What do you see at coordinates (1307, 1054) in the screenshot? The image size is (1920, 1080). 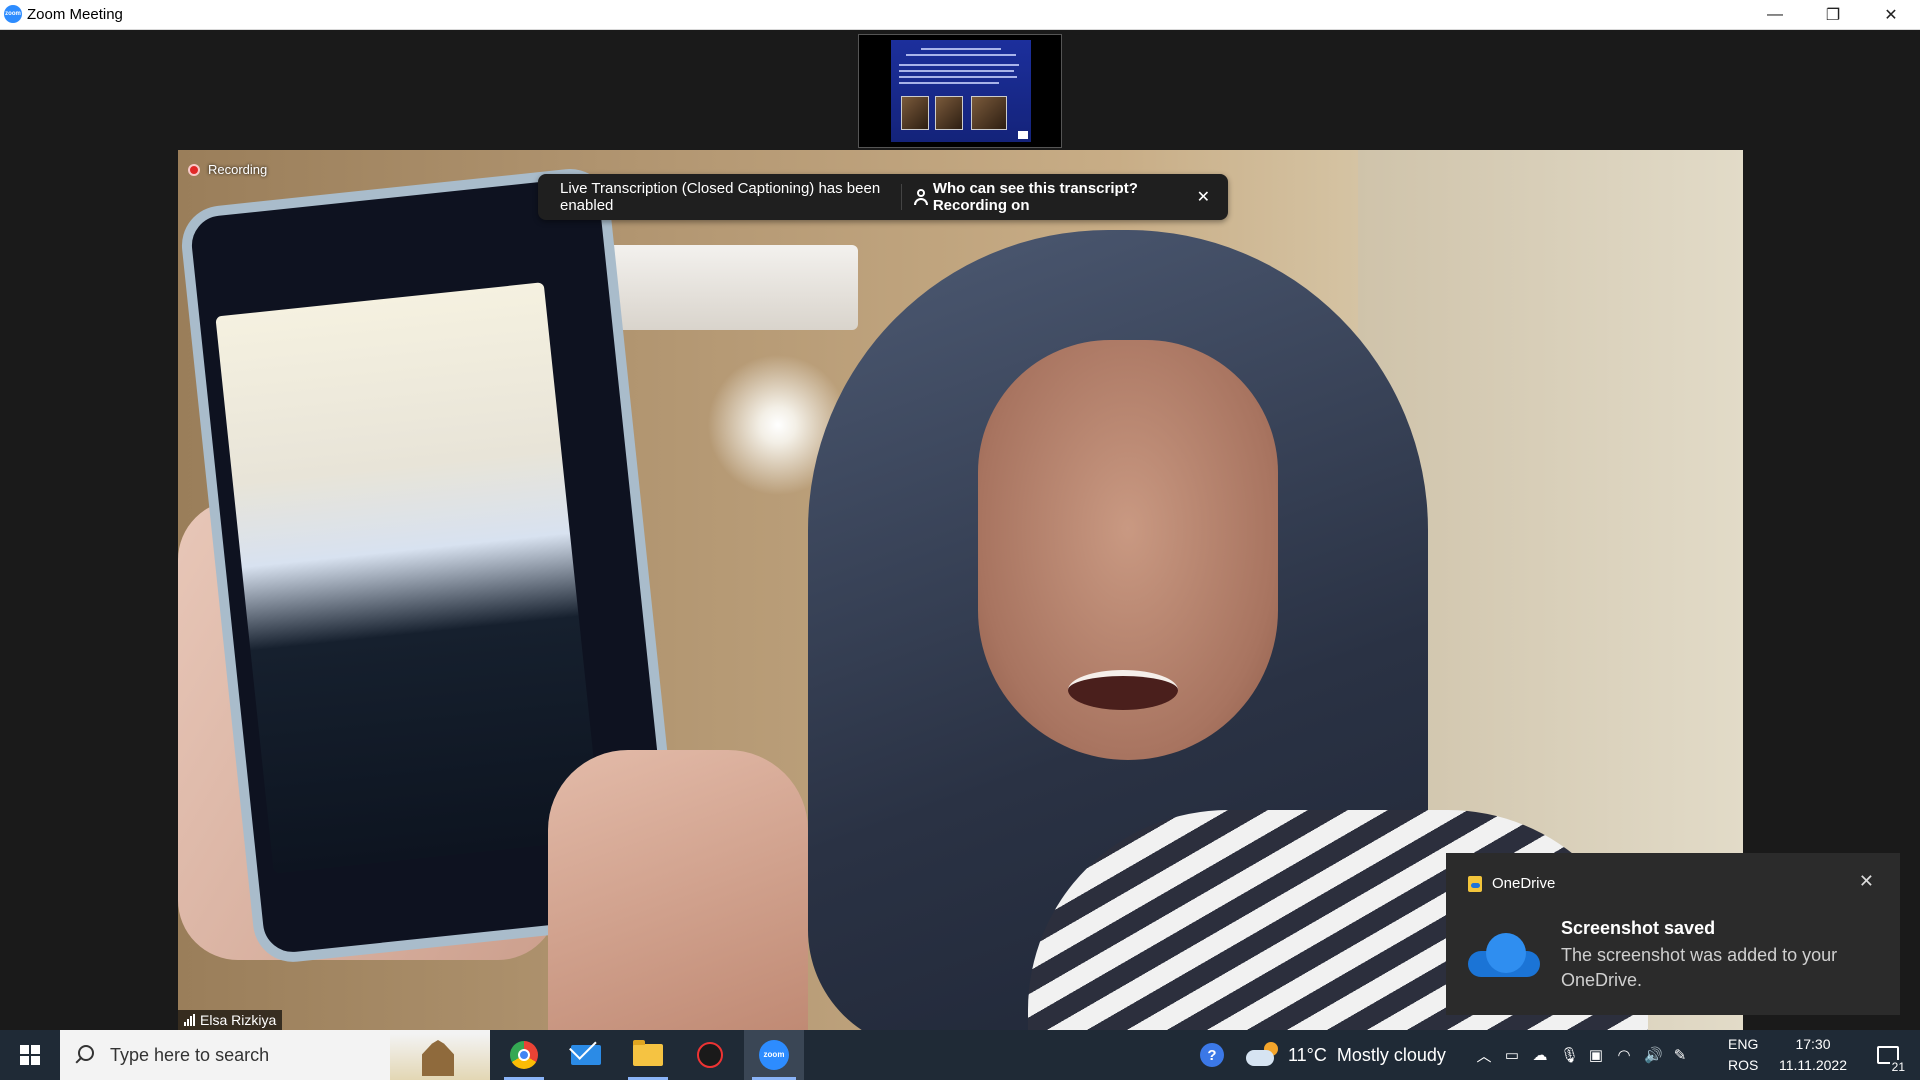 I see `weather-temp: 11°C` at bounding box center [1307, 1054].